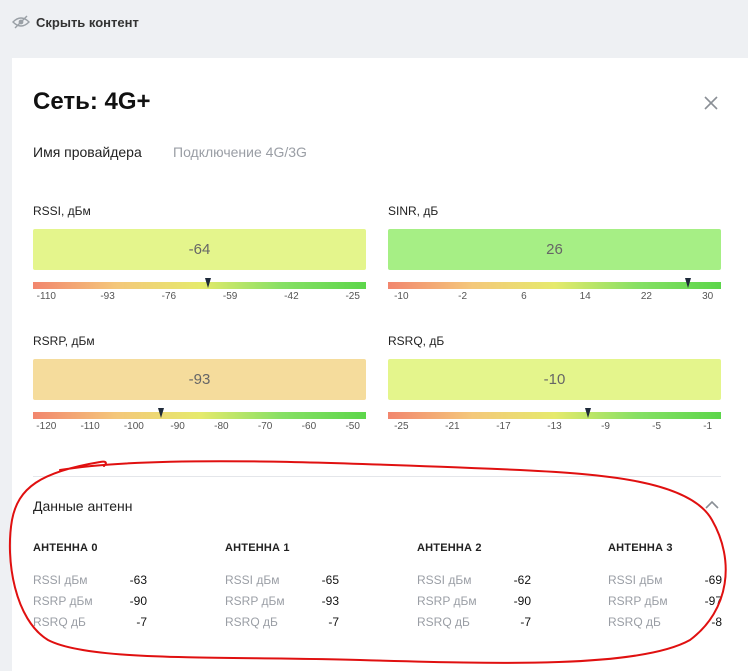 The image size is (748, 671). I want to click on rssi-label: RSSI, дБм, so click(62, 211).